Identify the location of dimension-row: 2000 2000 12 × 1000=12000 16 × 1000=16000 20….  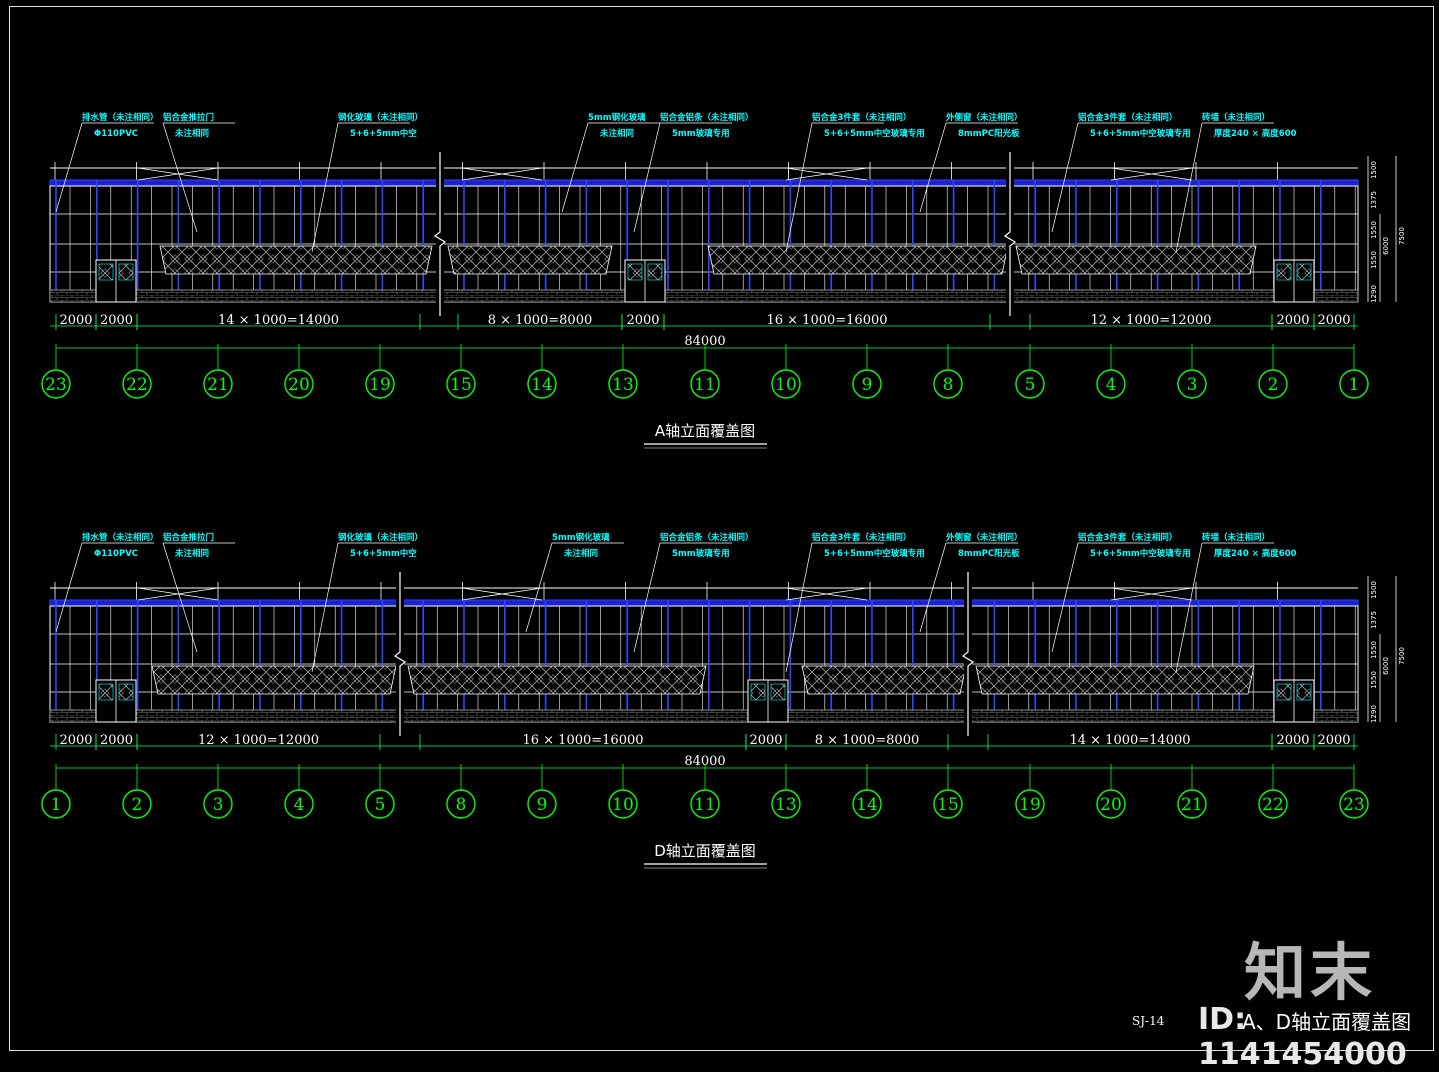
(704, 741).